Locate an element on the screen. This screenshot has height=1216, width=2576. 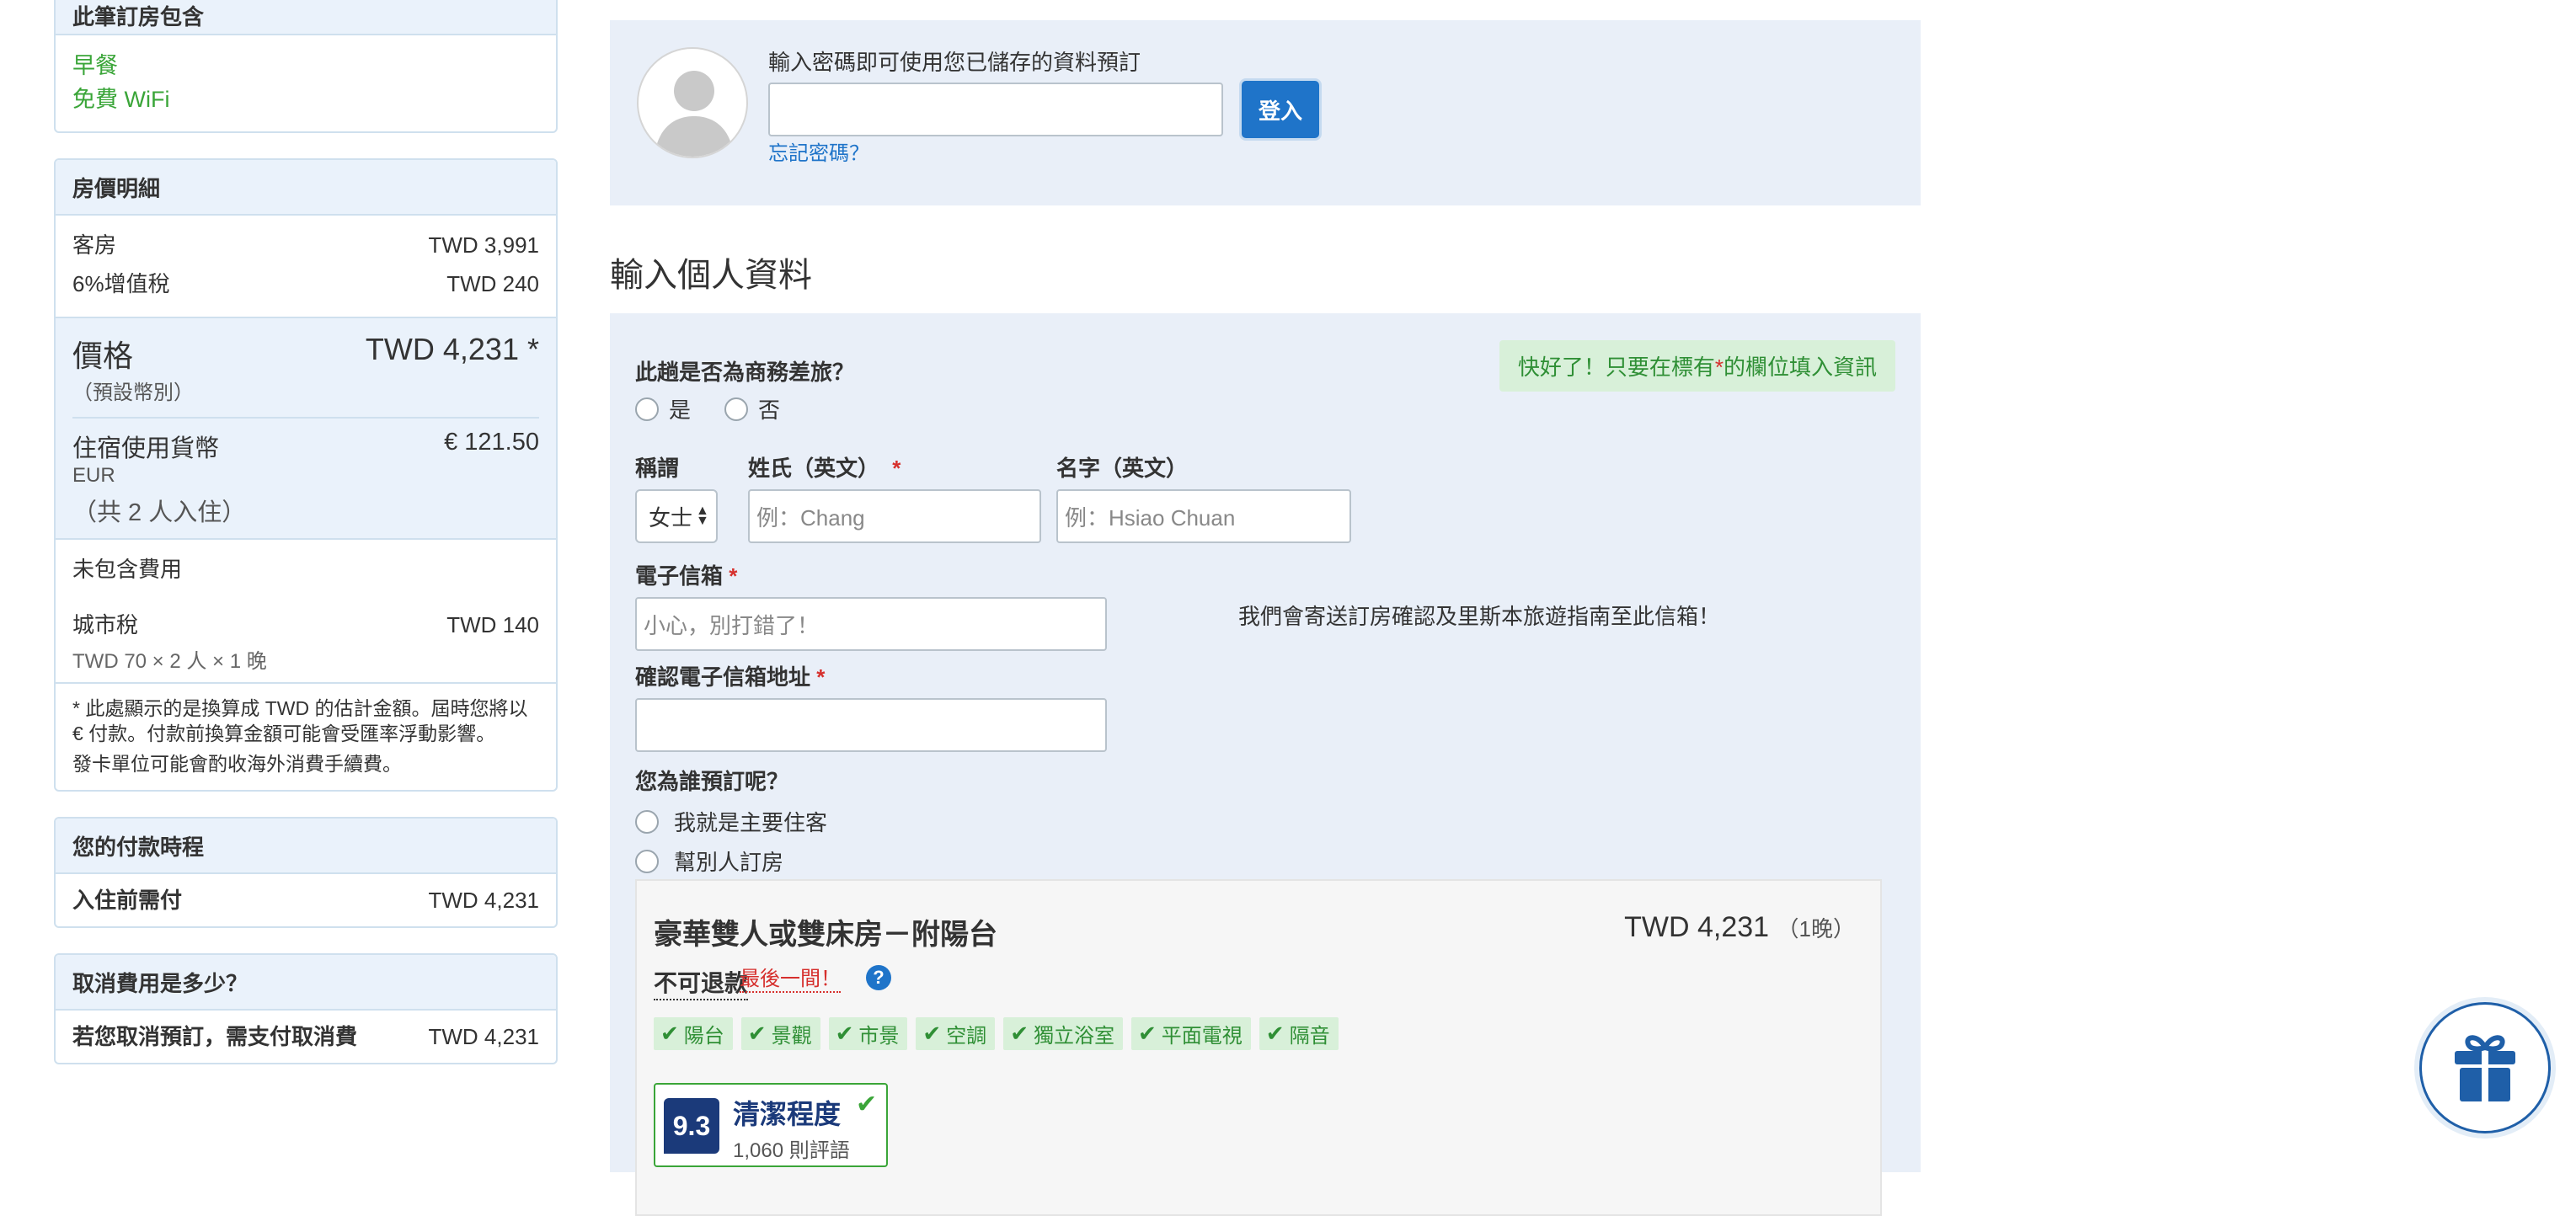
lastname-input: 例：Chang is located at coordinates (894, 516).